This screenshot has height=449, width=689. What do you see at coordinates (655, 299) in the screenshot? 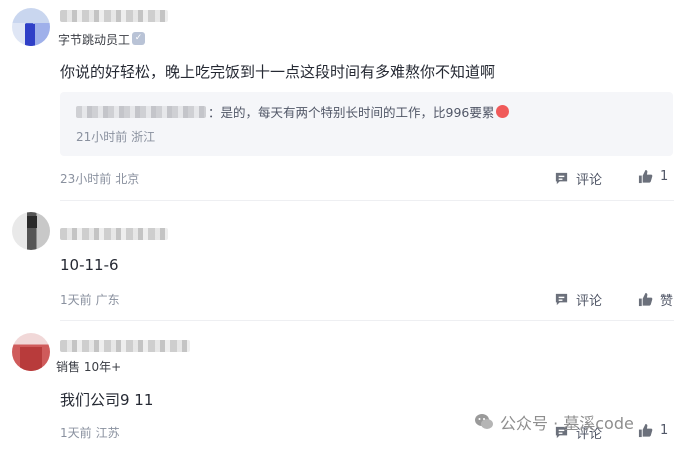
I see `like-button: 赞` at bounding box center [655, 299].